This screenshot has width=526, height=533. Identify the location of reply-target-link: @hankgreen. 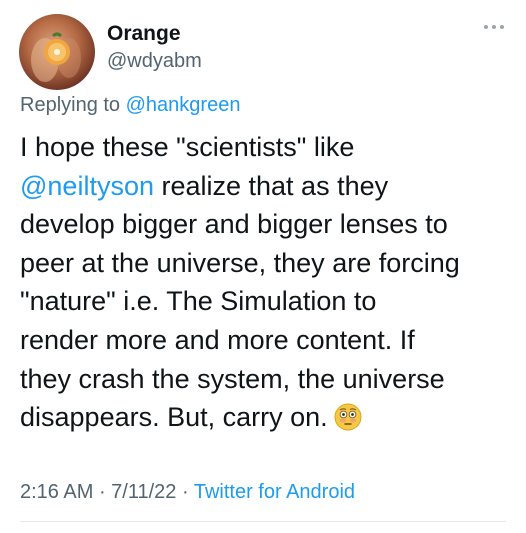
(183, 105).